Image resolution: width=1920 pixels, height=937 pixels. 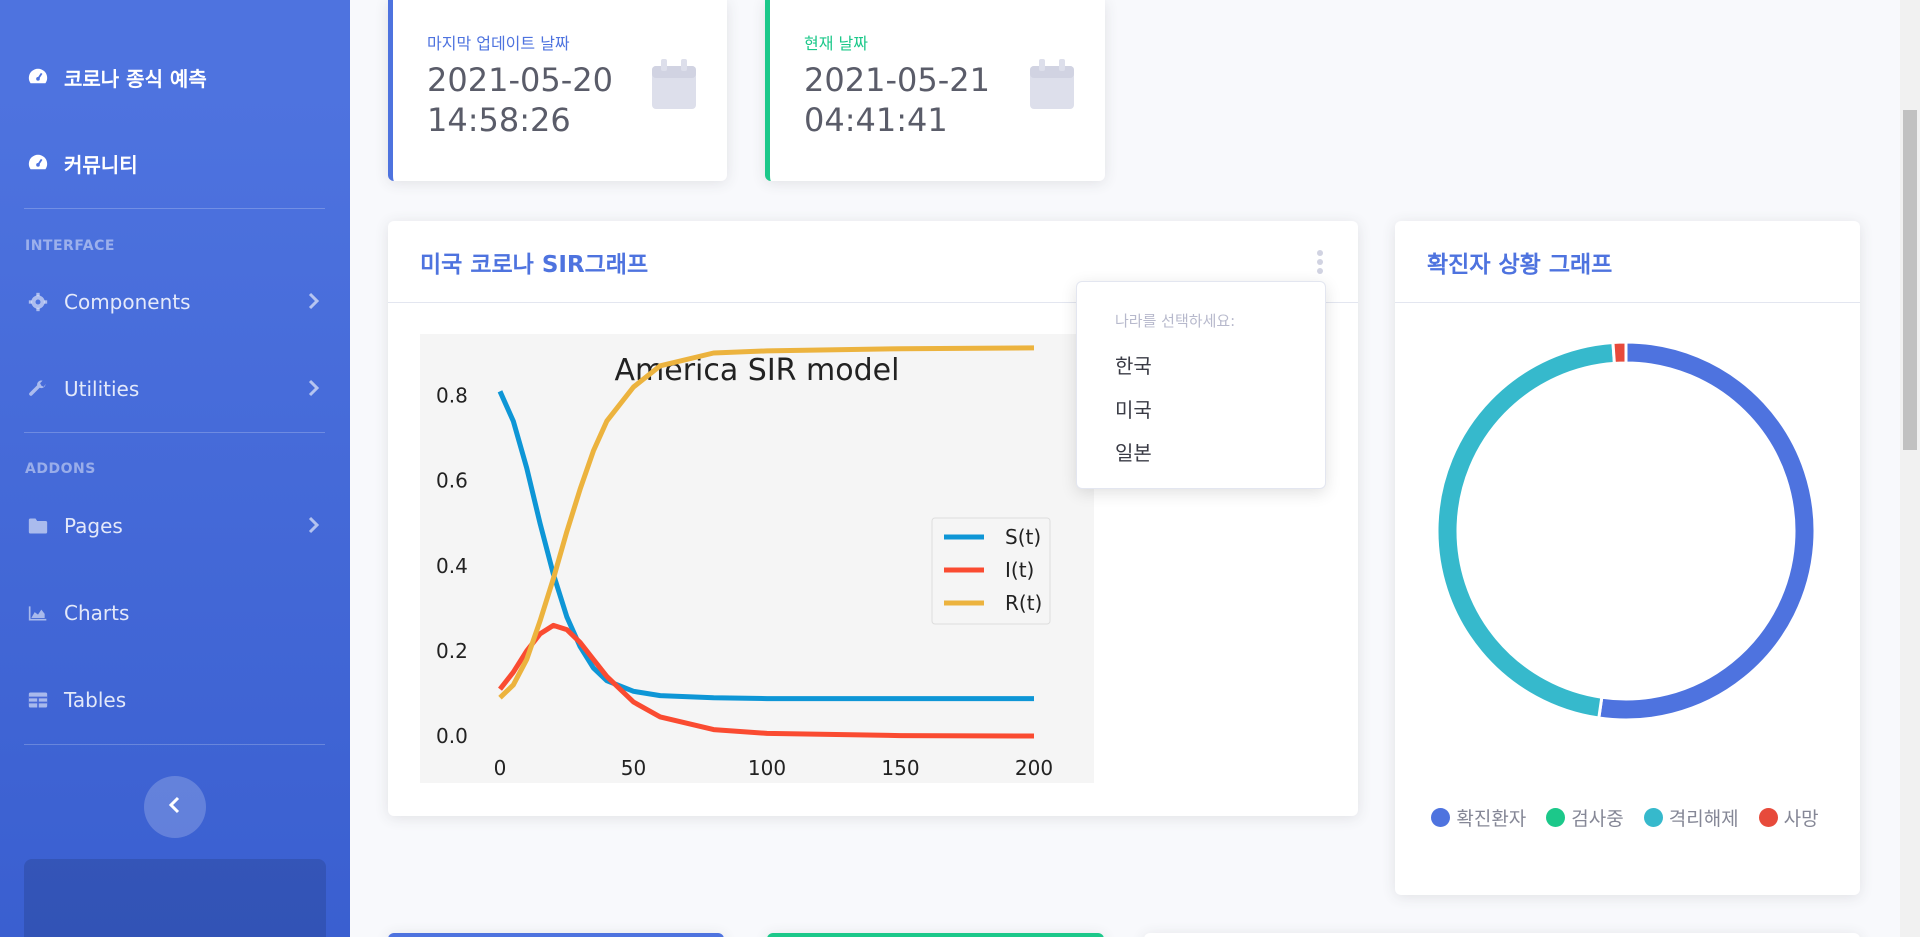 I want to click on y-tick-label: 0.6, so click(x=452, y=481).